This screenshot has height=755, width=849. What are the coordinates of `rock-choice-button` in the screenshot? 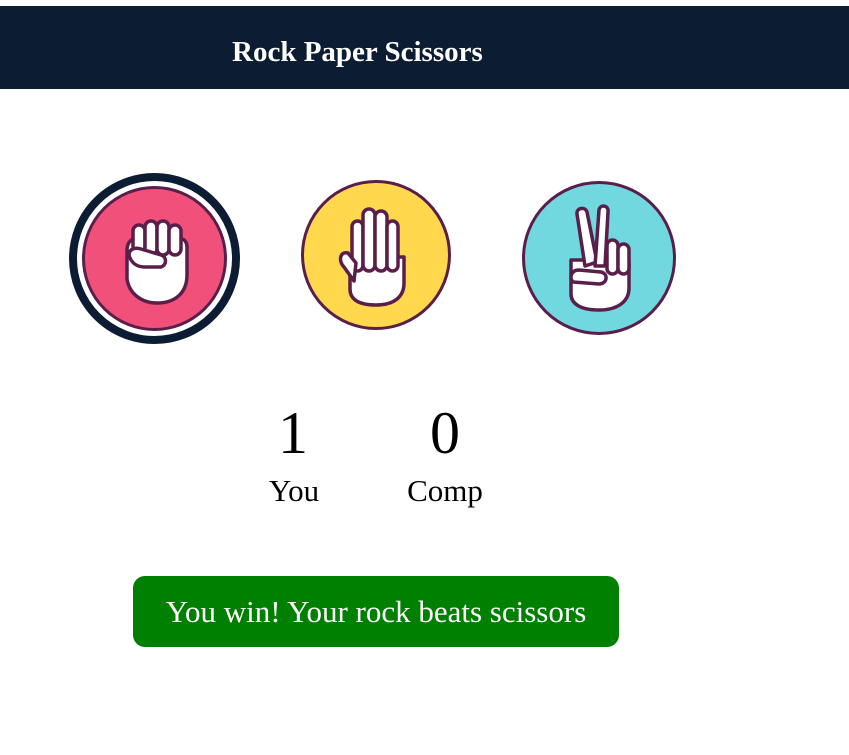 It's located at (154, 258).